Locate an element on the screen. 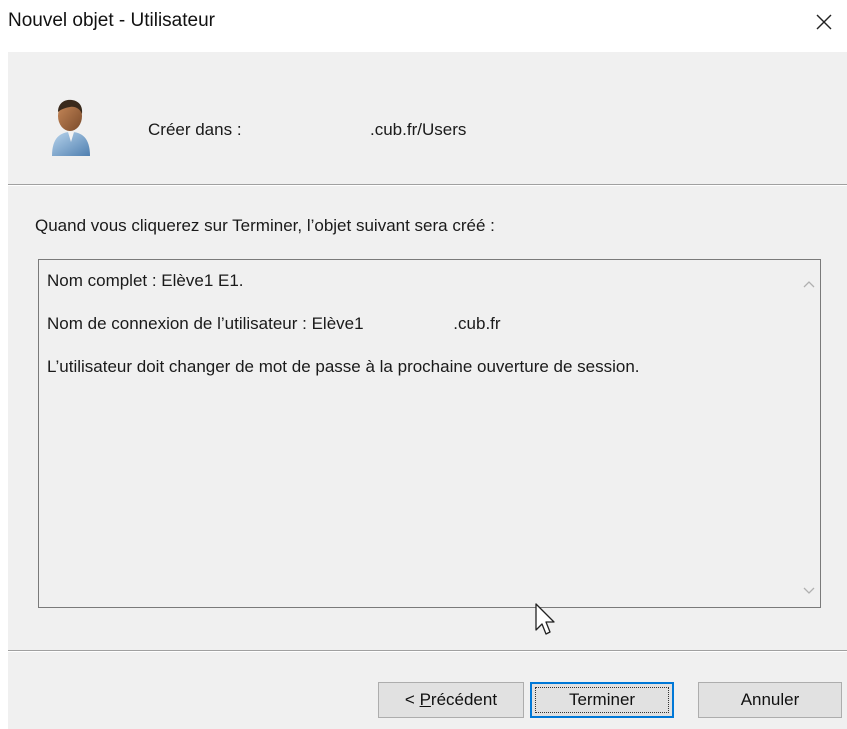 The image size is (847, 729). close-icon is located at coordinates (824, 22).